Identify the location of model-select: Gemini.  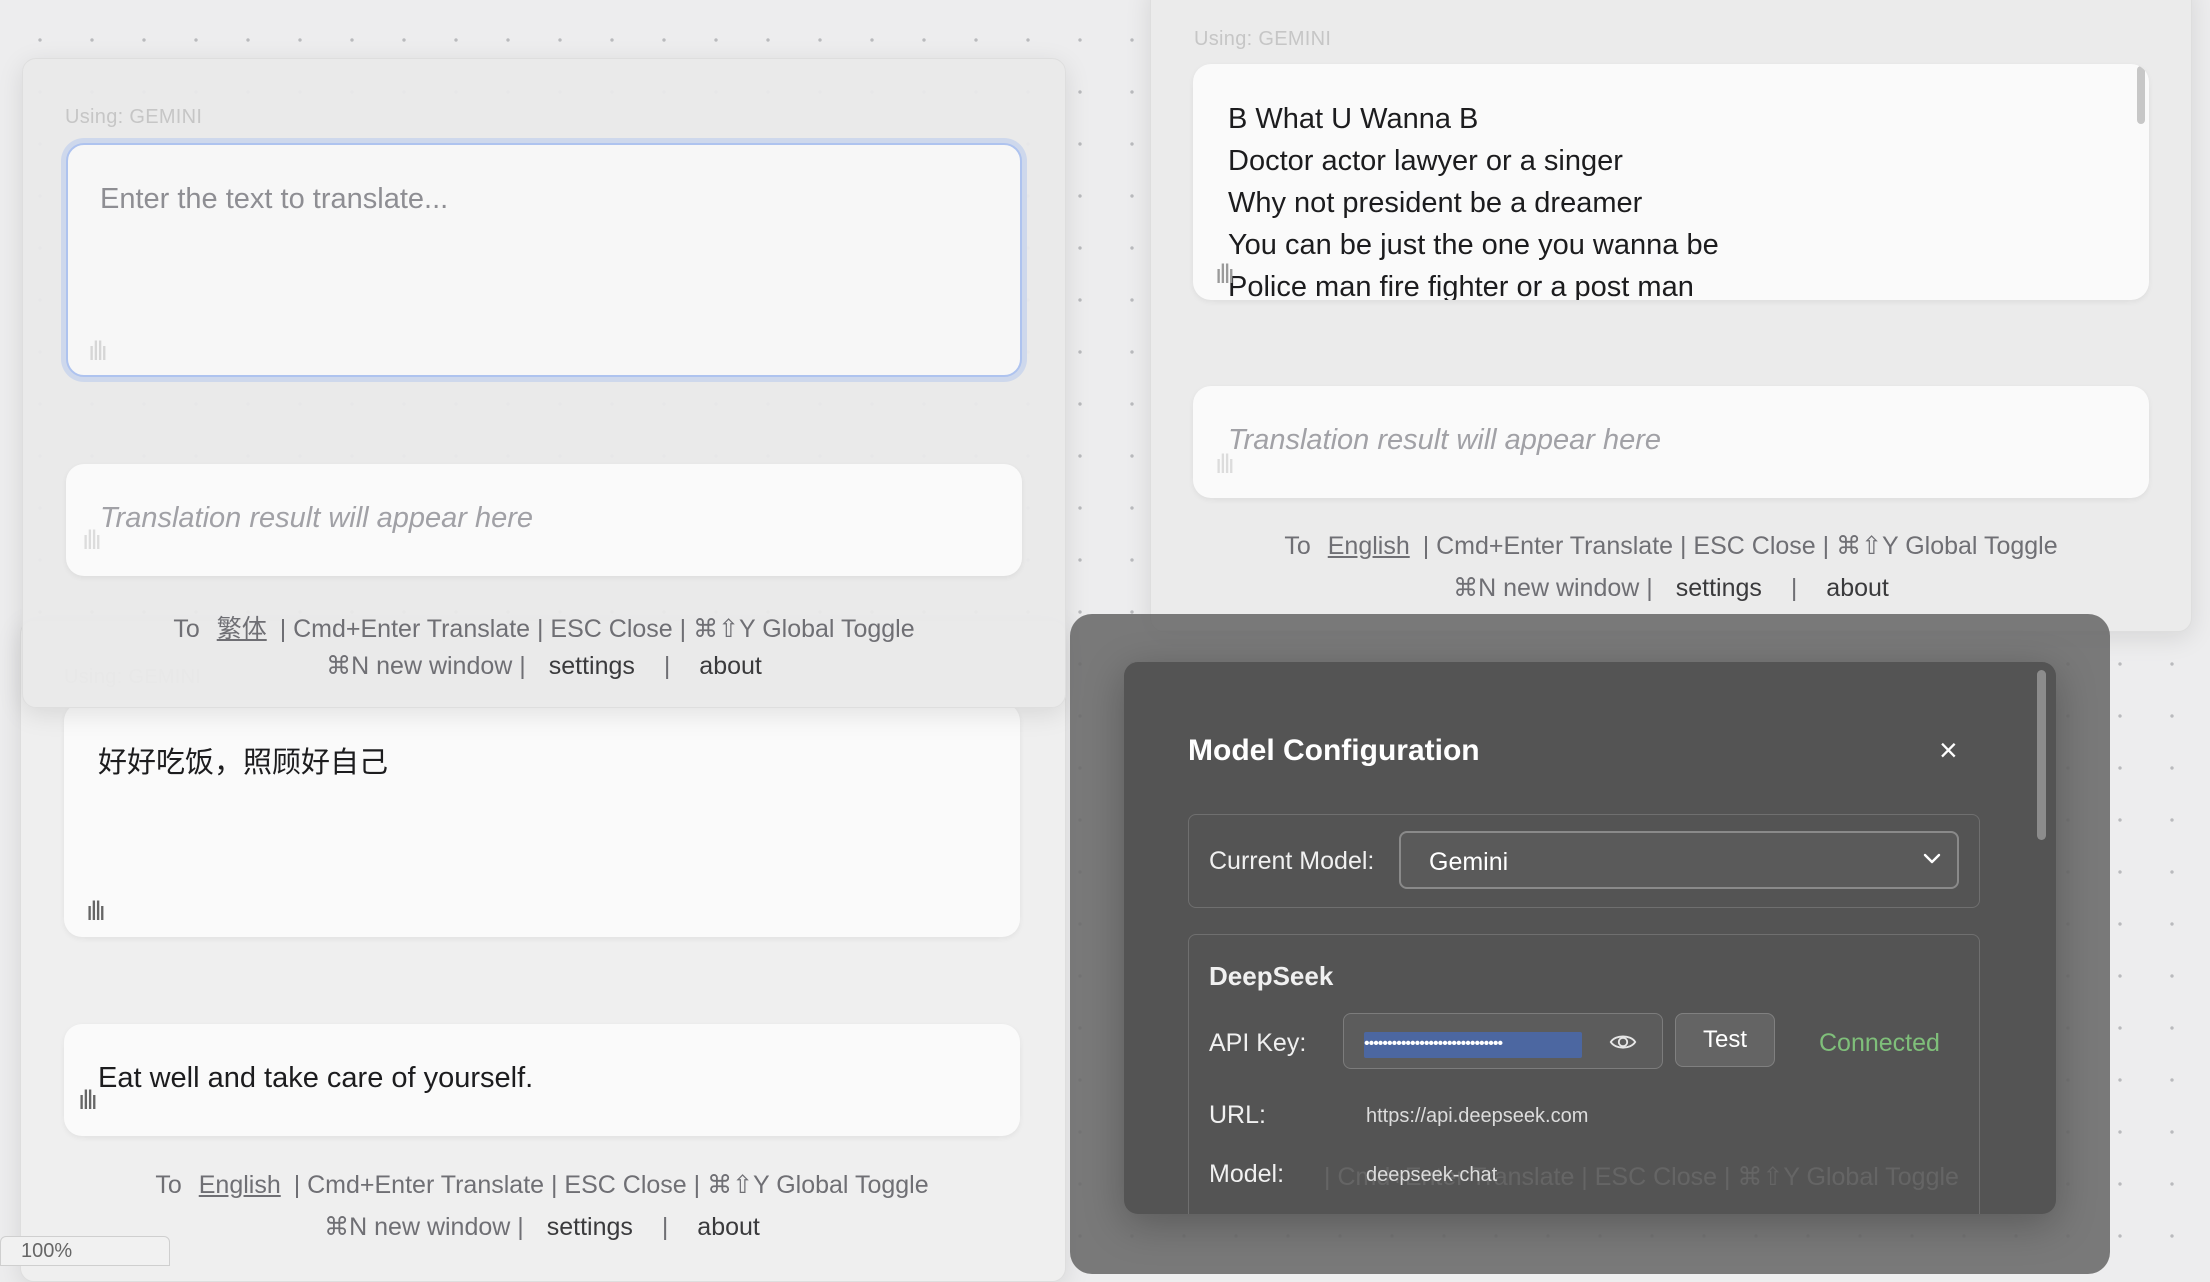
(1679, 860).